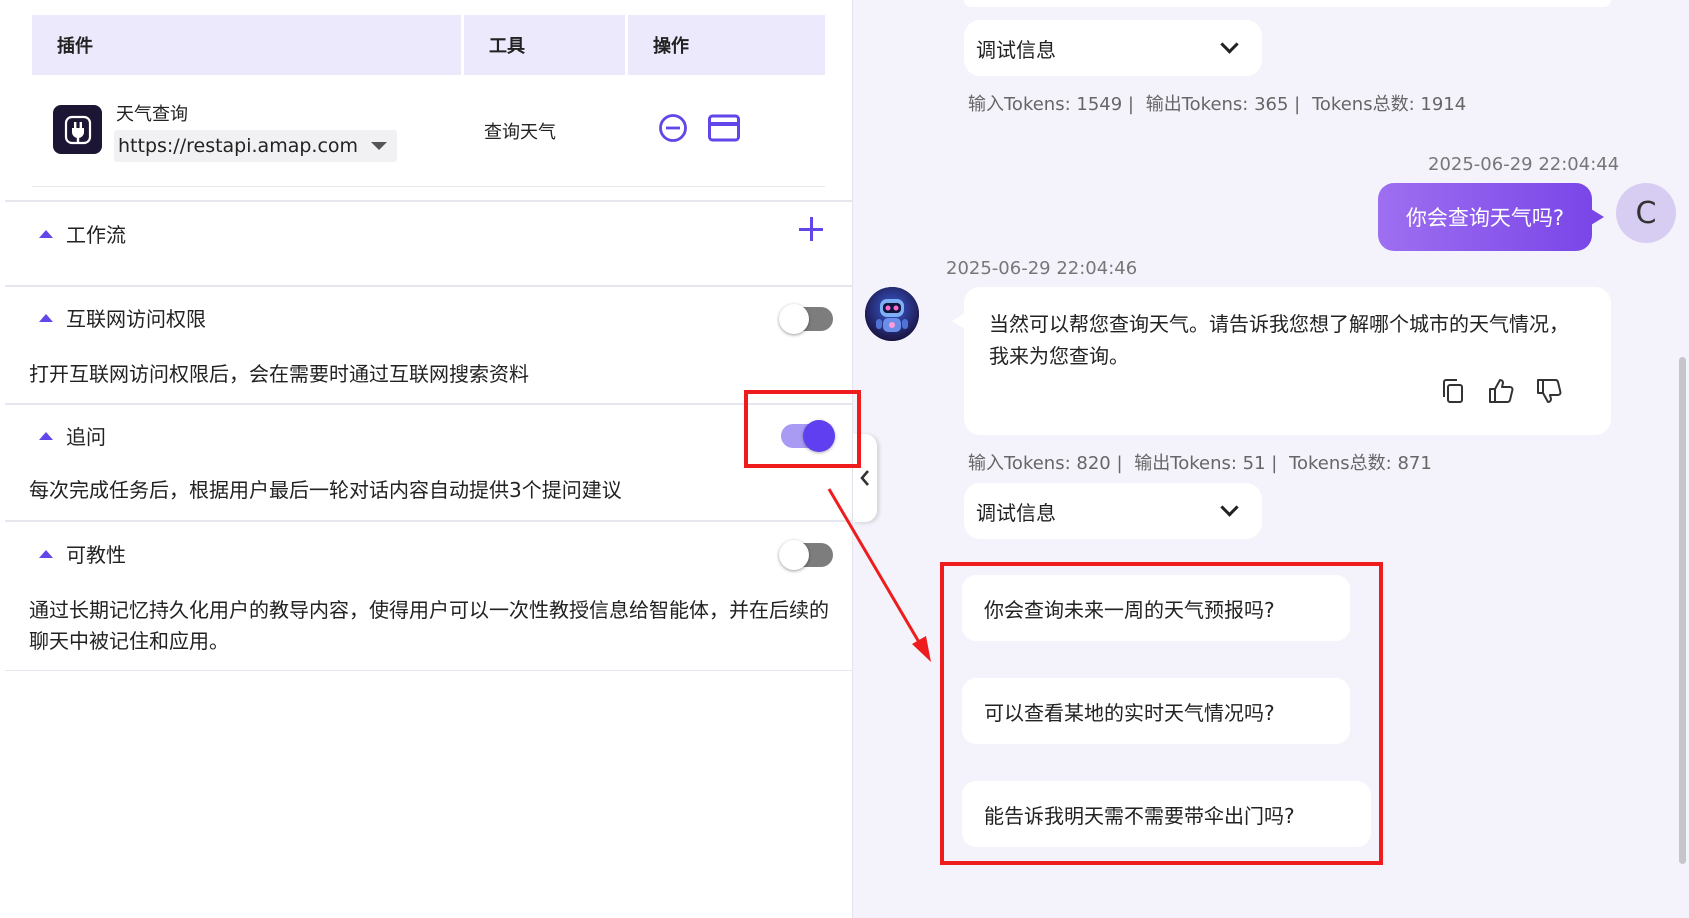 The image size is (1689, 918). I want to click on plugin-endpoint-select: https://restapi.amap.com, so click(255, 146).